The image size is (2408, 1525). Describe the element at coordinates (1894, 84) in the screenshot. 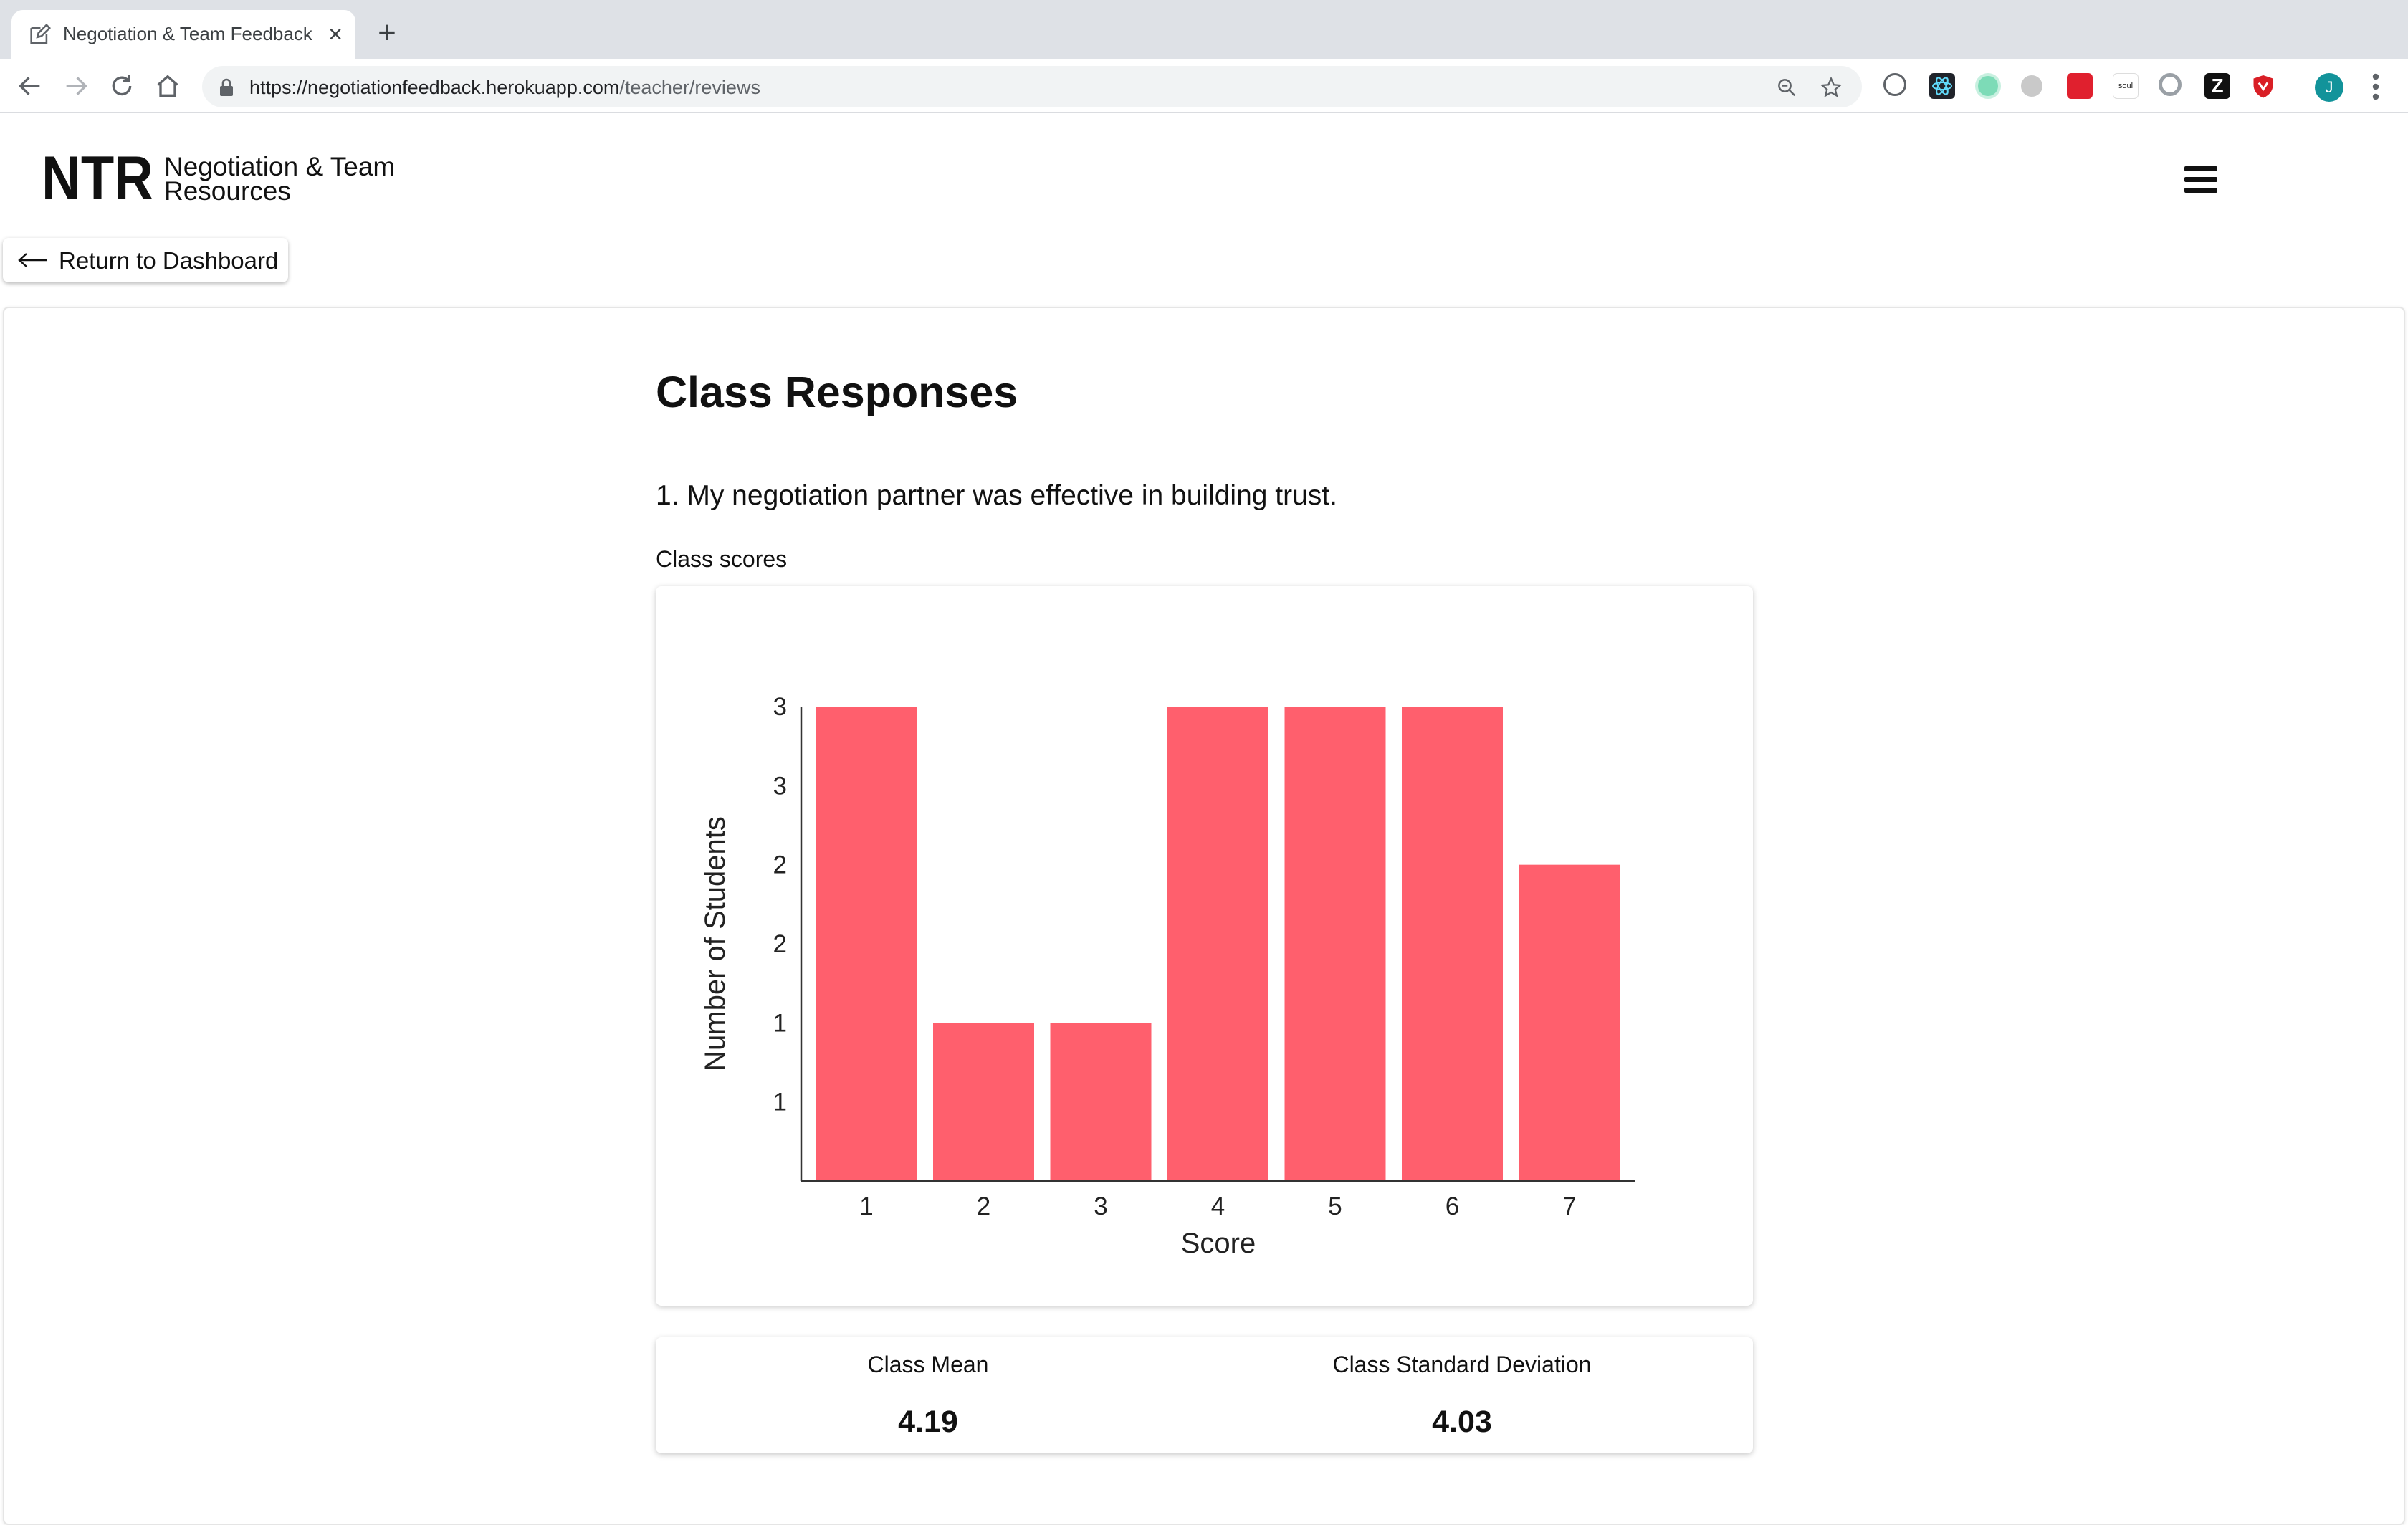

I see `extension-dark-reader-icon` at that location.